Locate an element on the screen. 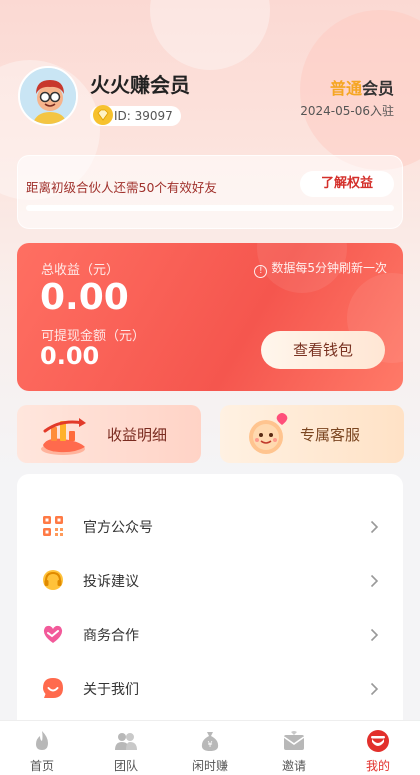  partner-progress-bar is located at coordinates (210, 208).